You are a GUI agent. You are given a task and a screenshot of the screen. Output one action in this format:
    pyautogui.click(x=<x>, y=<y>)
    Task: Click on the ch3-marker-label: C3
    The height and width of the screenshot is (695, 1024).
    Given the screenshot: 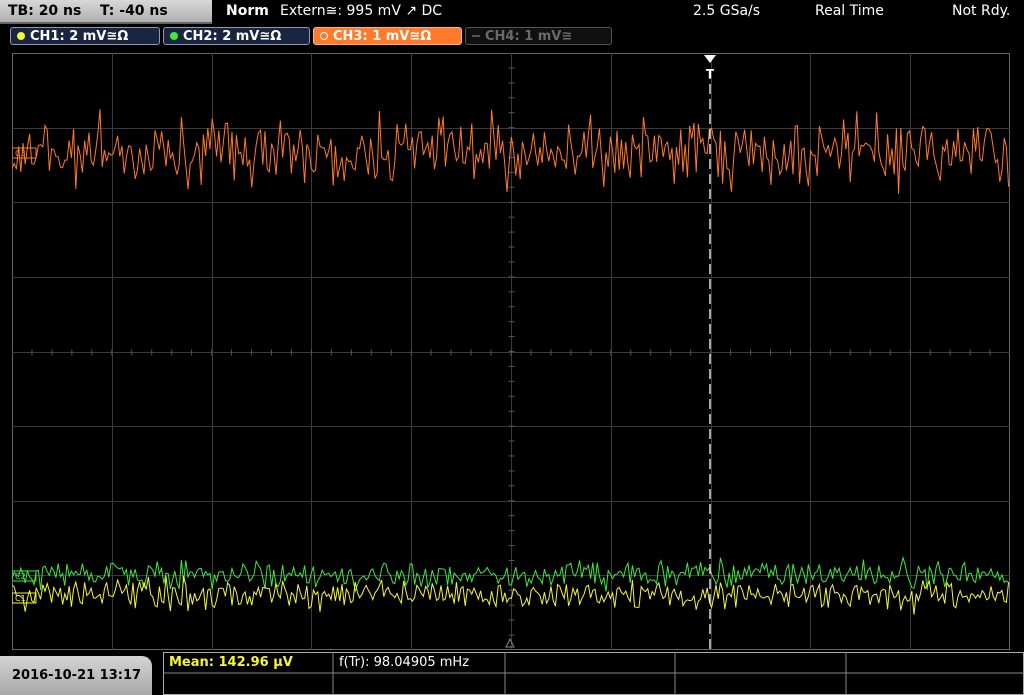 What is the action you would take?
    pyautogui.click(x=20, y=153)
    